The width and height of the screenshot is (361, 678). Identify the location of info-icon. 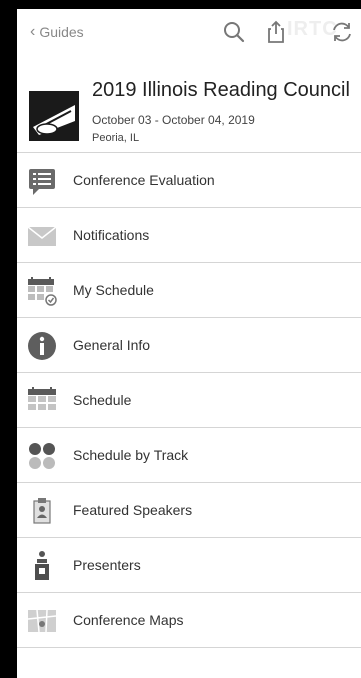
(42, 346).